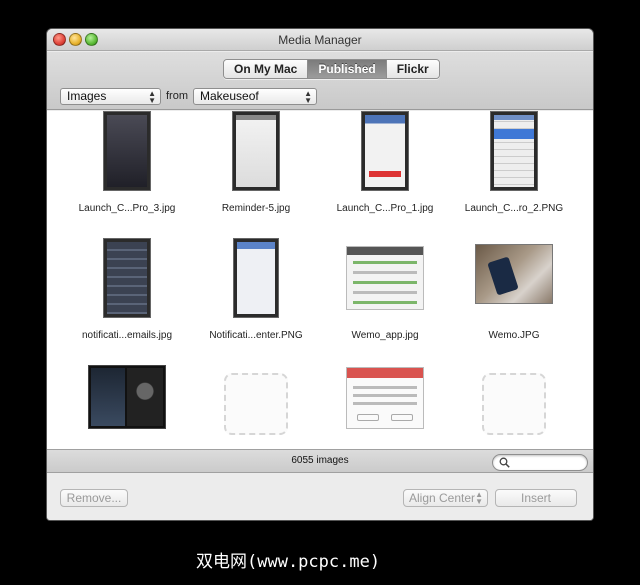 This screenshot has height=585, width=640. I want to click on grid-item: Launch_C...Pro_3.jpg, so click(127, 173).